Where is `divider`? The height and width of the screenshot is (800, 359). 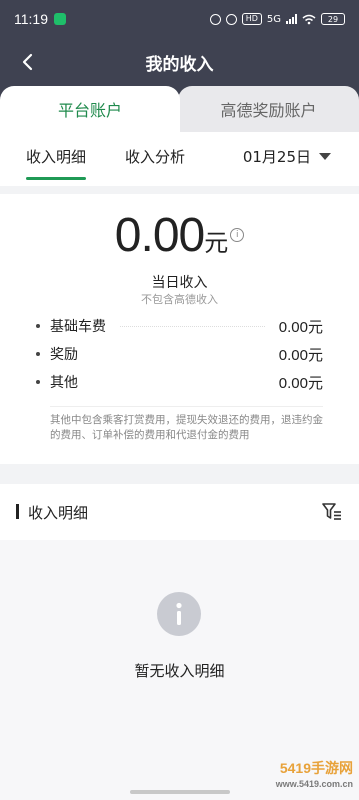
divider is located at coordinates (192, 326).